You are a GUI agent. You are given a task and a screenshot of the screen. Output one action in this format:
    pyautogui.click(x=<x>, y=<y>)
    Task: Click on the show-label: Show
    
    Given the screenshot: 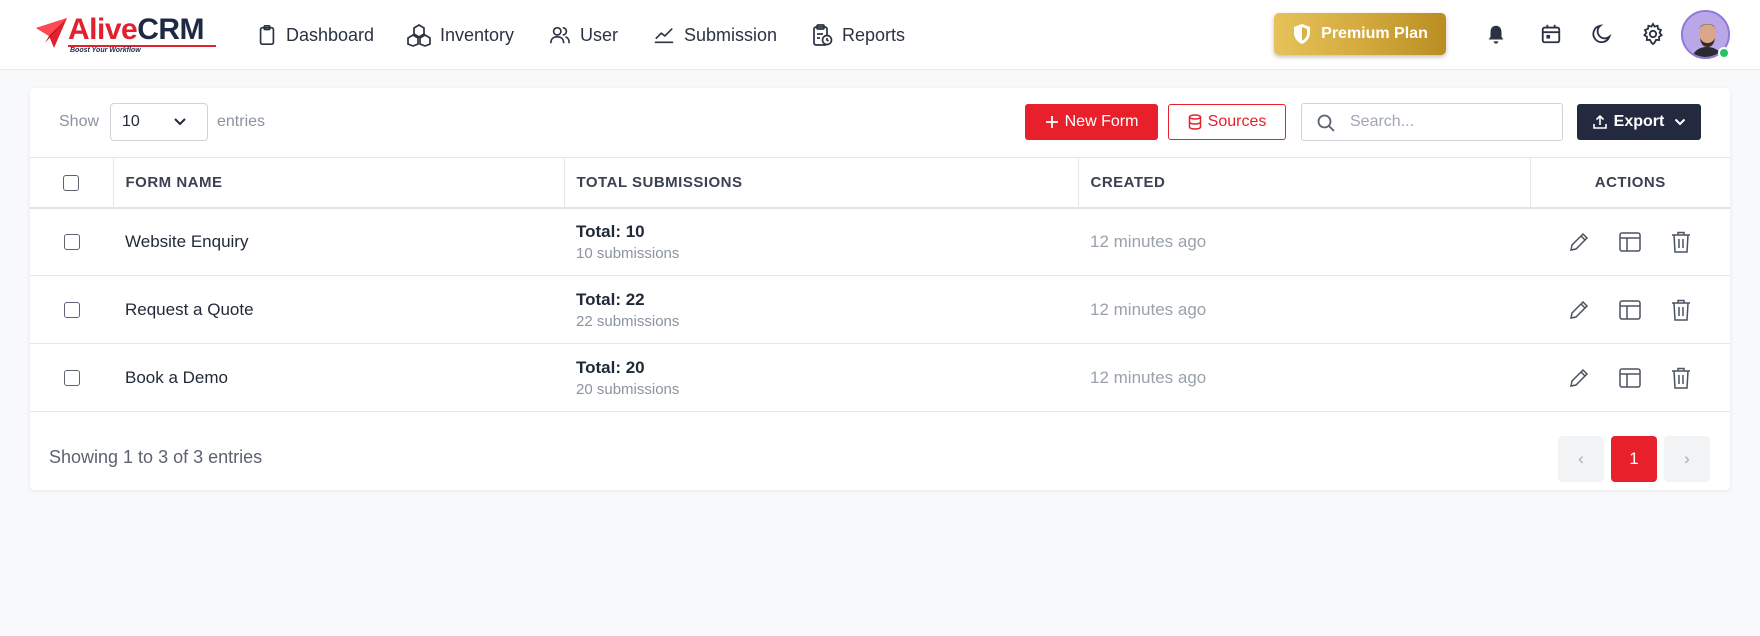 What is the action you would take?
    pyautogui.click(x=79, y=121)
    